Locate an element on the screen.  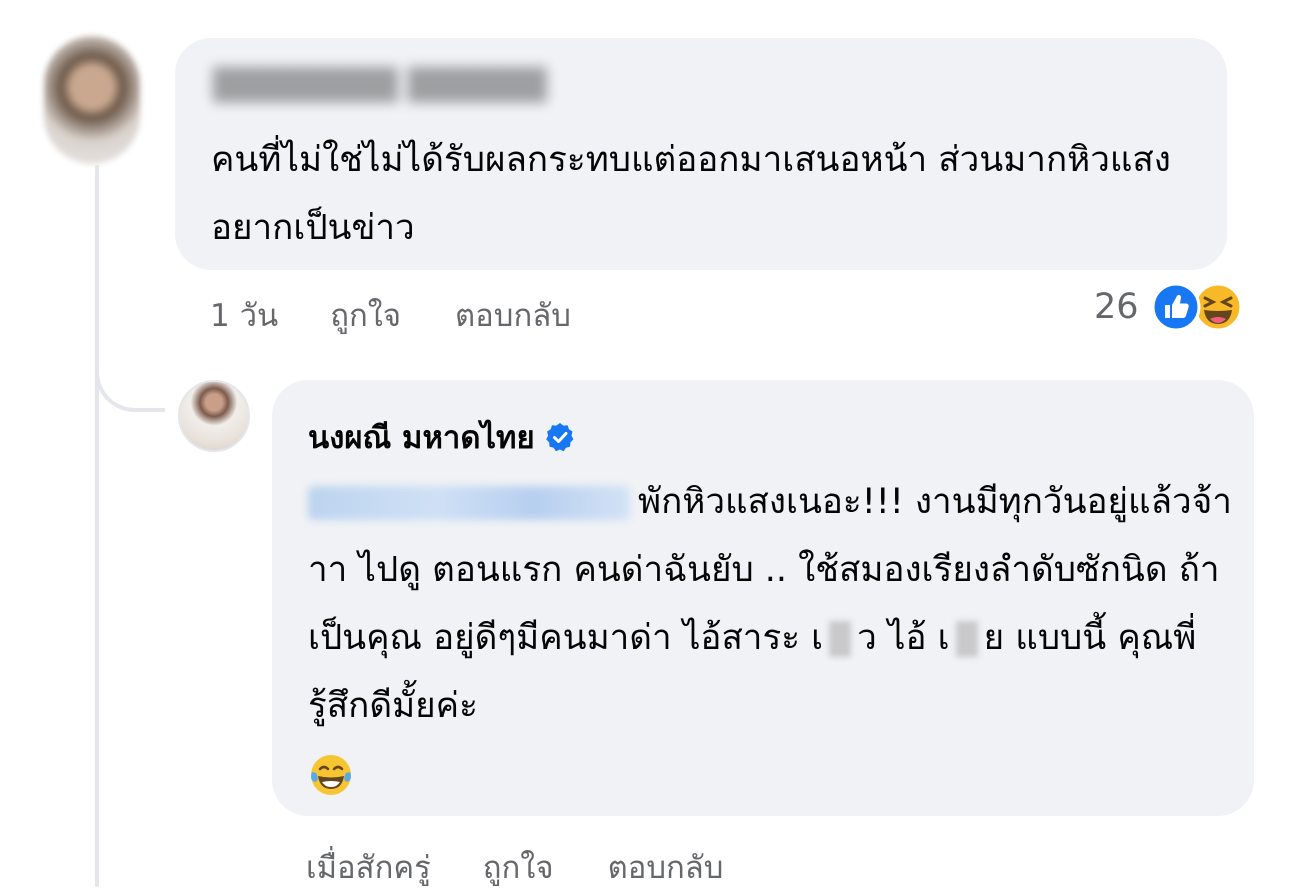
author-avatar is located at coordinates (214, 416).